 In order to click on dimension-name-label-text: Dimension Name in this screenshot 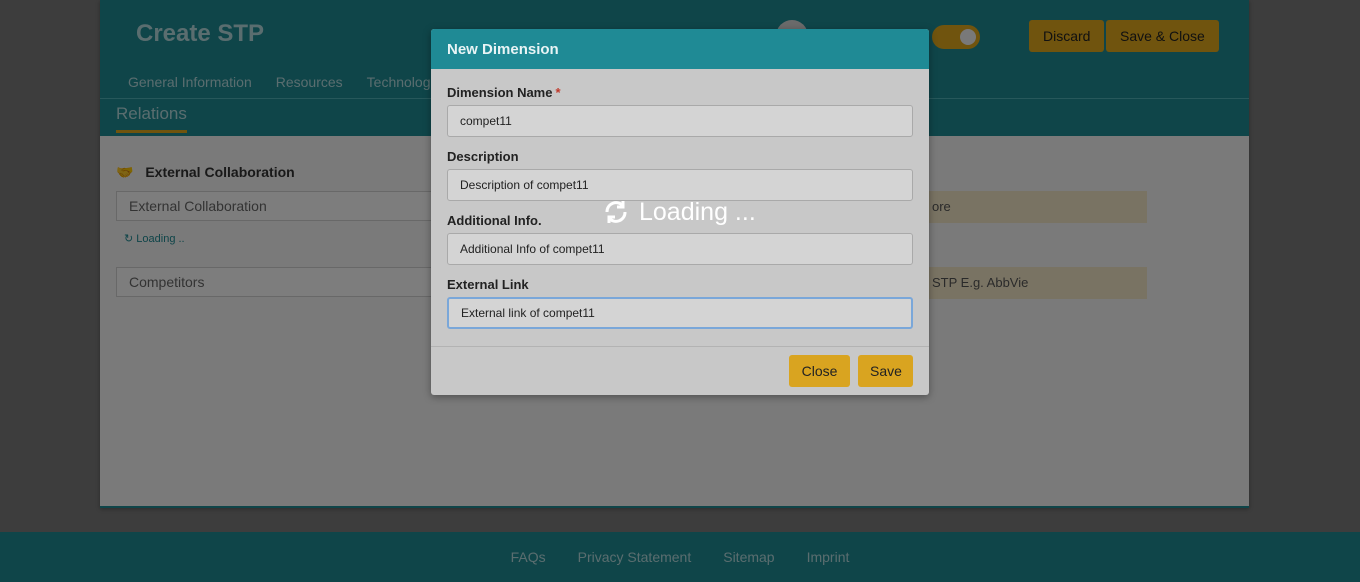, I will do `click(500, 92)`.